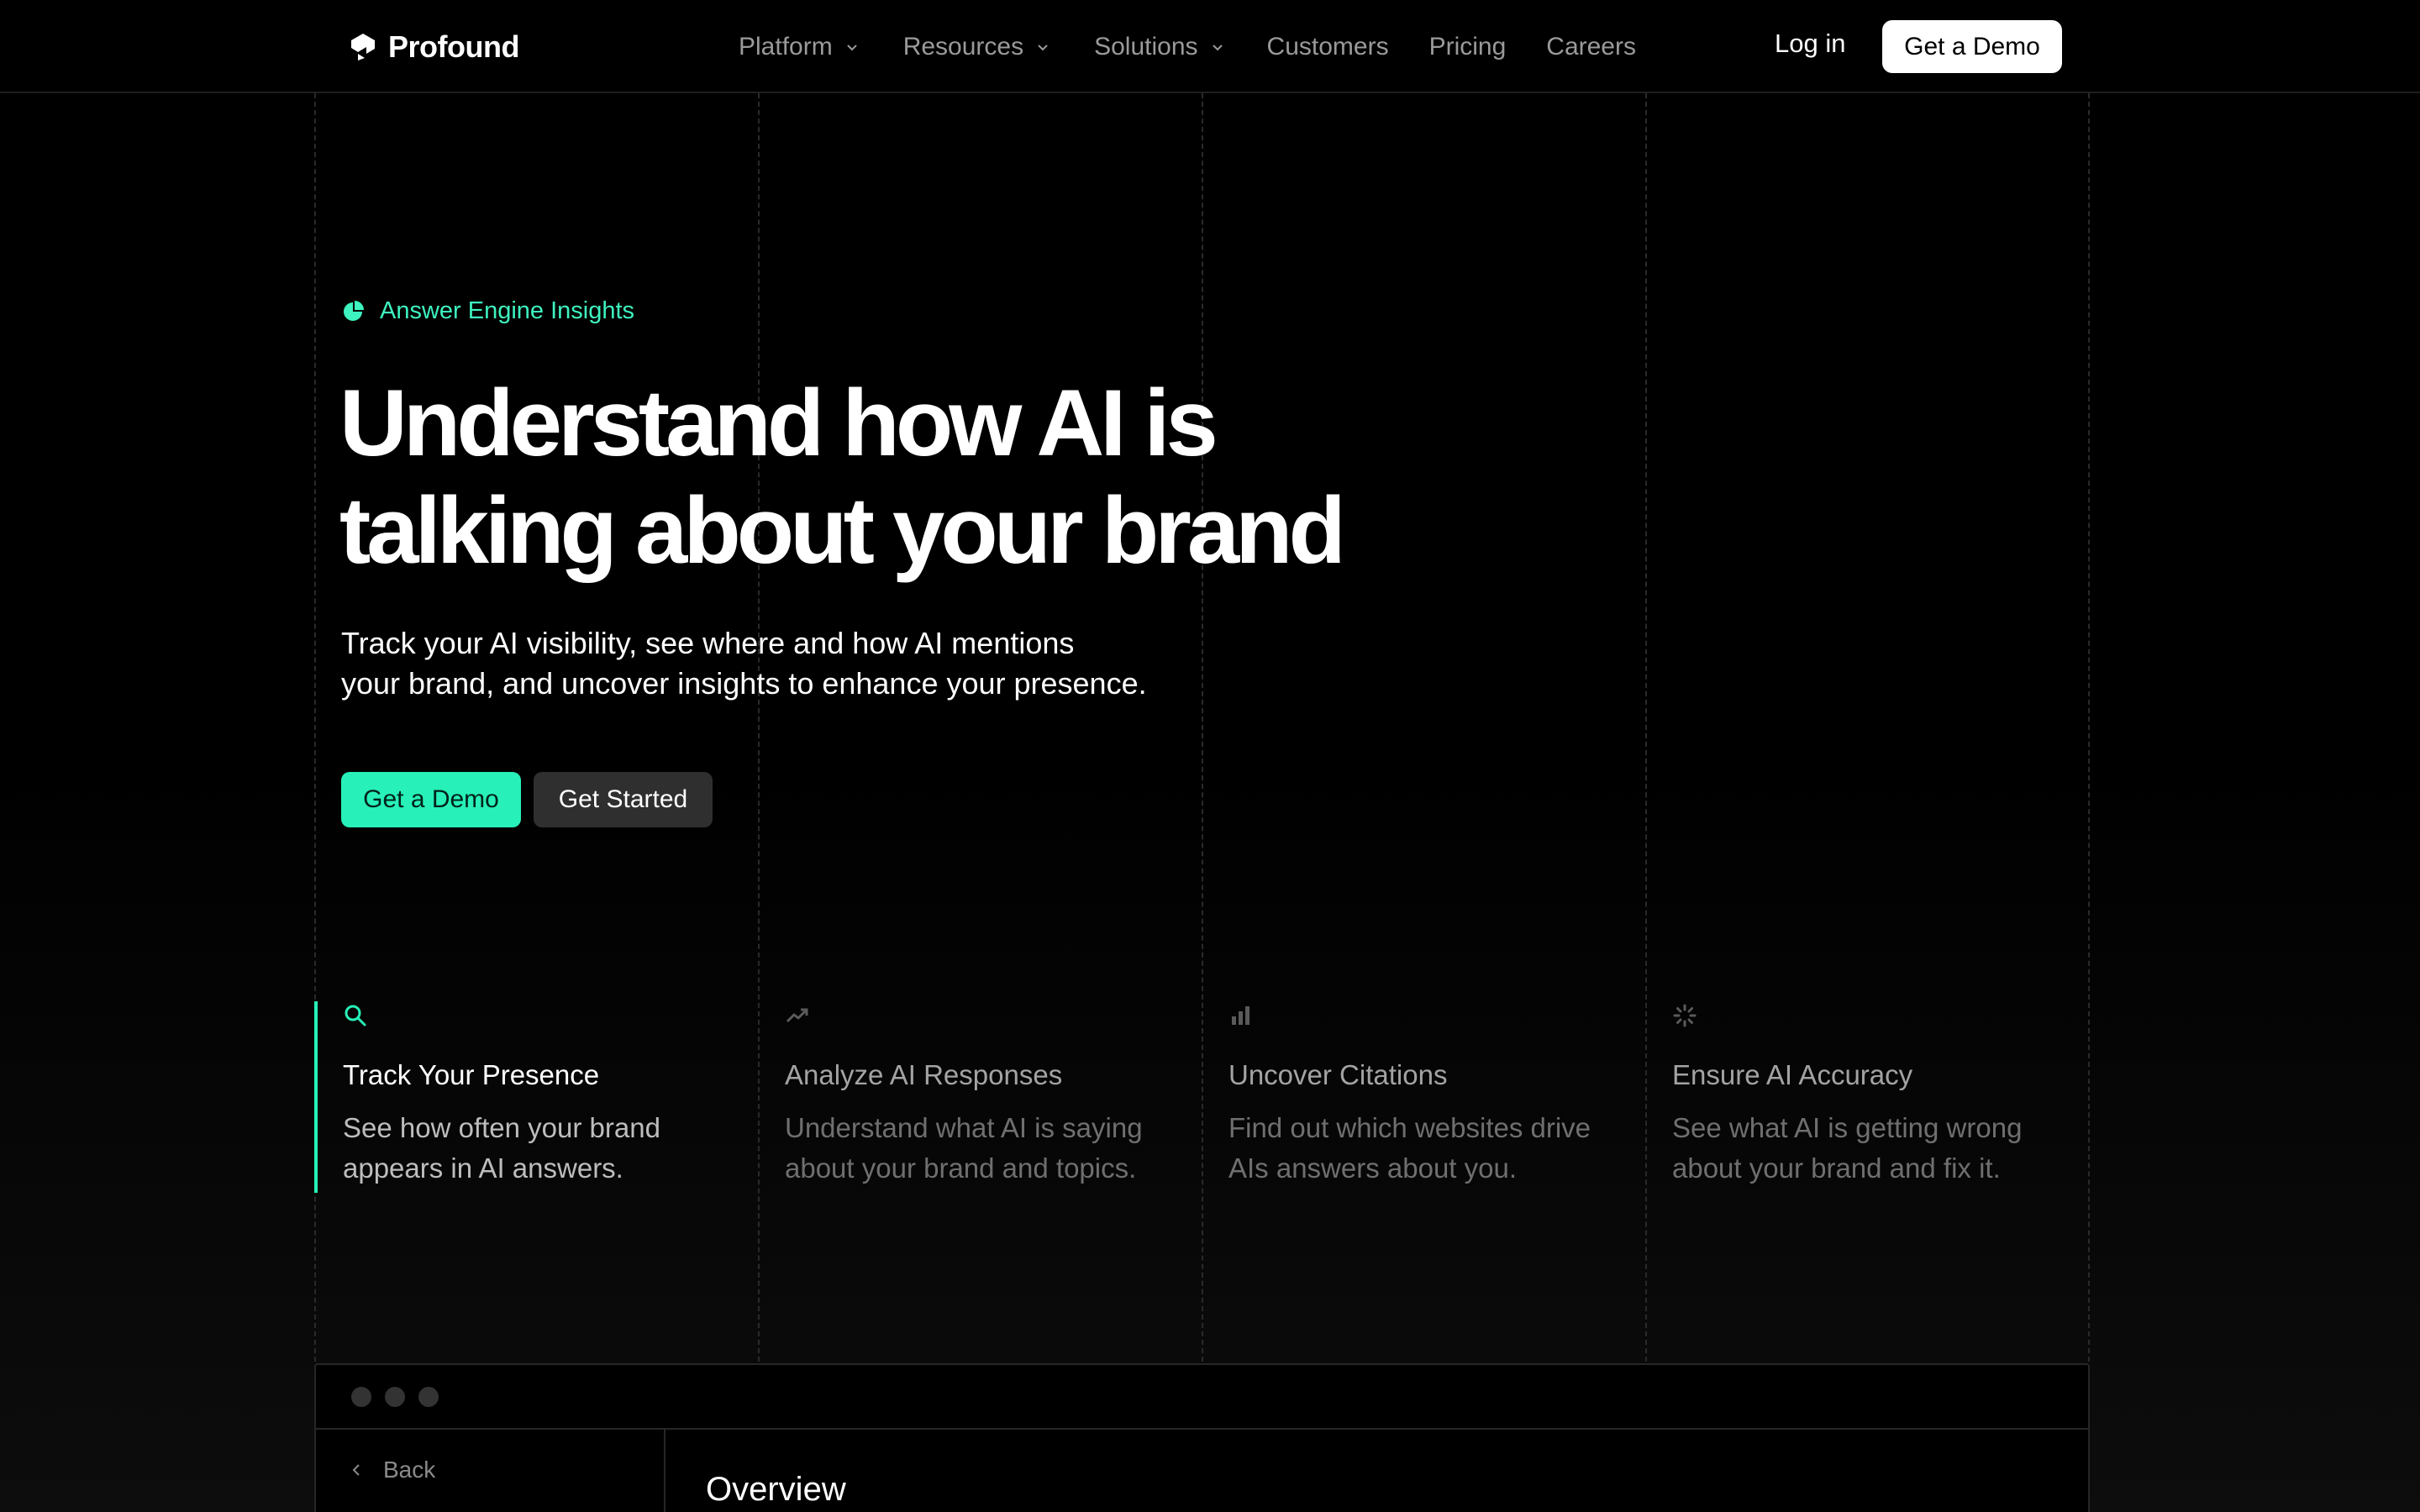  I want to click on nav-item-label: Solutions, so click(1146, 46).